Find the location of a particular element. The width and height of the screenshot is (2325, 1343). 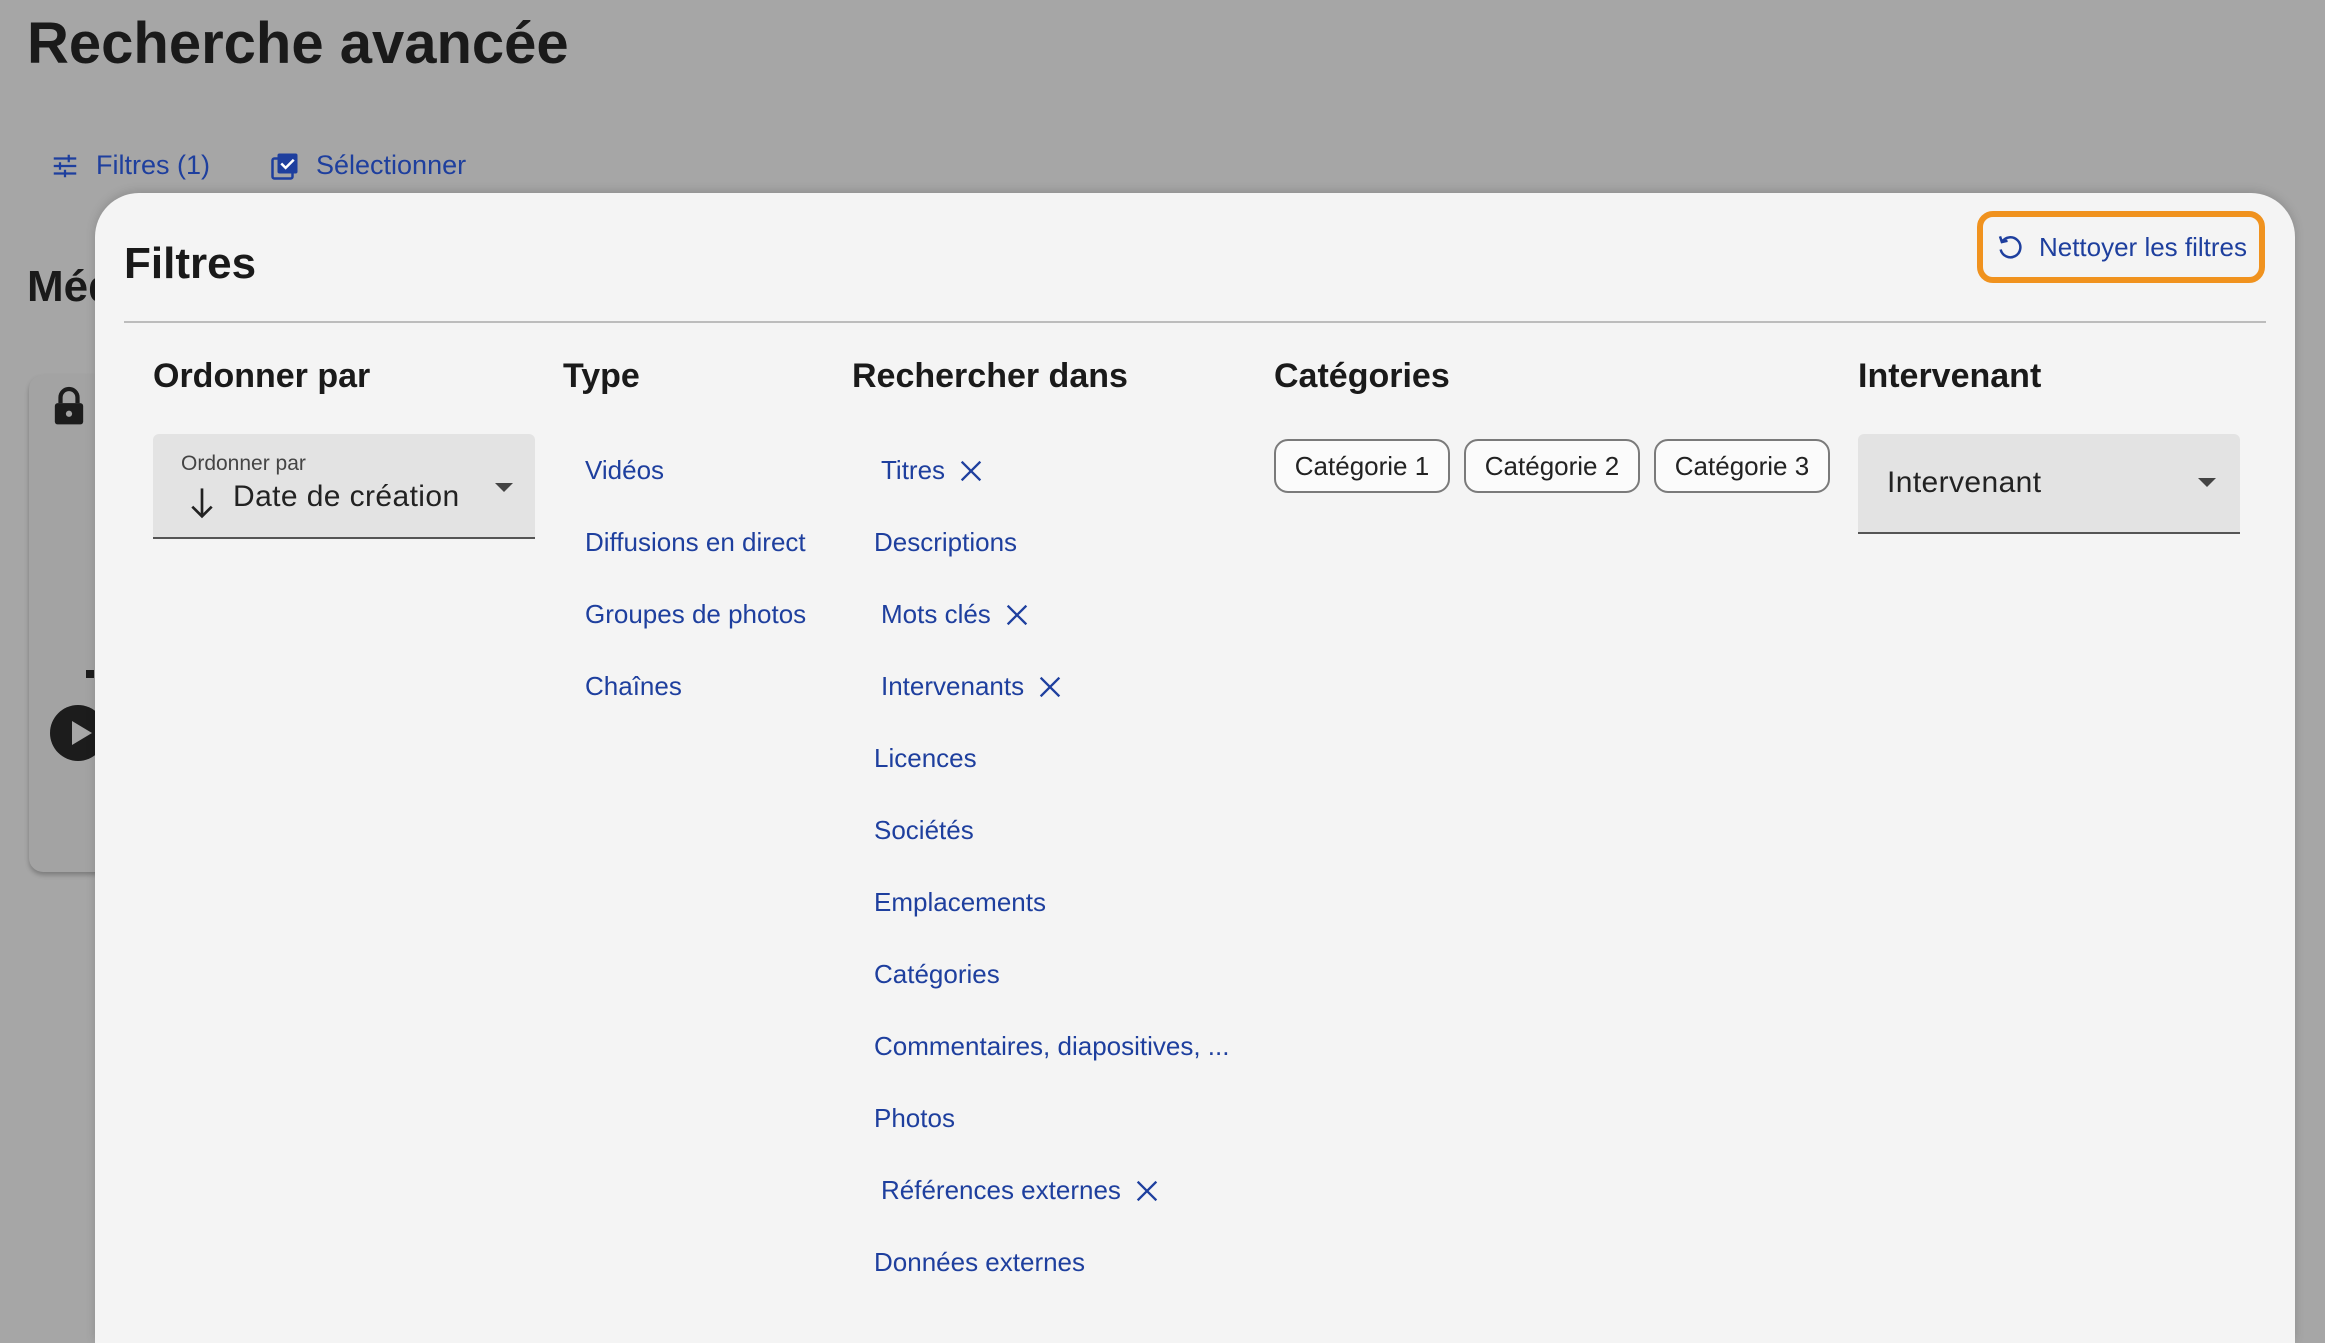

order-select-caption: Ordonner par is located at coordinates (243, 463).